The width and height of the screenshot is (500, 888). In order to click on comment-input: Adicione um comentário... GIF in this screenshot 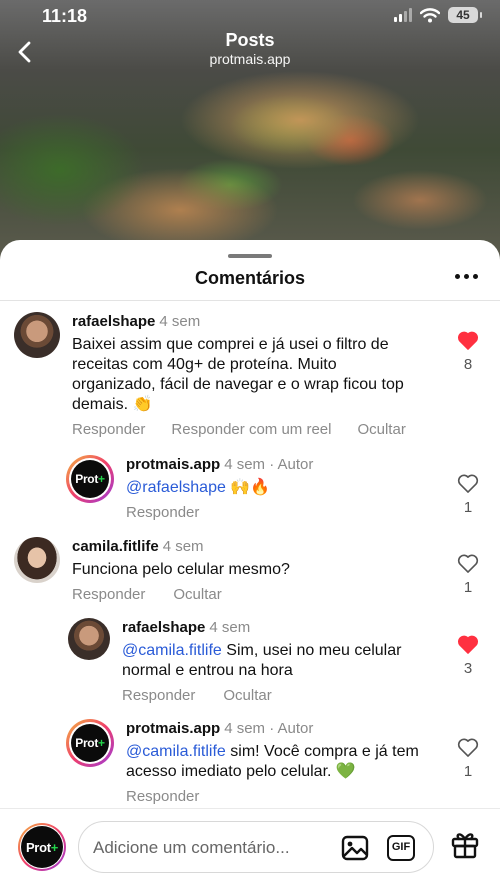, I will do `click(256, 847)`.